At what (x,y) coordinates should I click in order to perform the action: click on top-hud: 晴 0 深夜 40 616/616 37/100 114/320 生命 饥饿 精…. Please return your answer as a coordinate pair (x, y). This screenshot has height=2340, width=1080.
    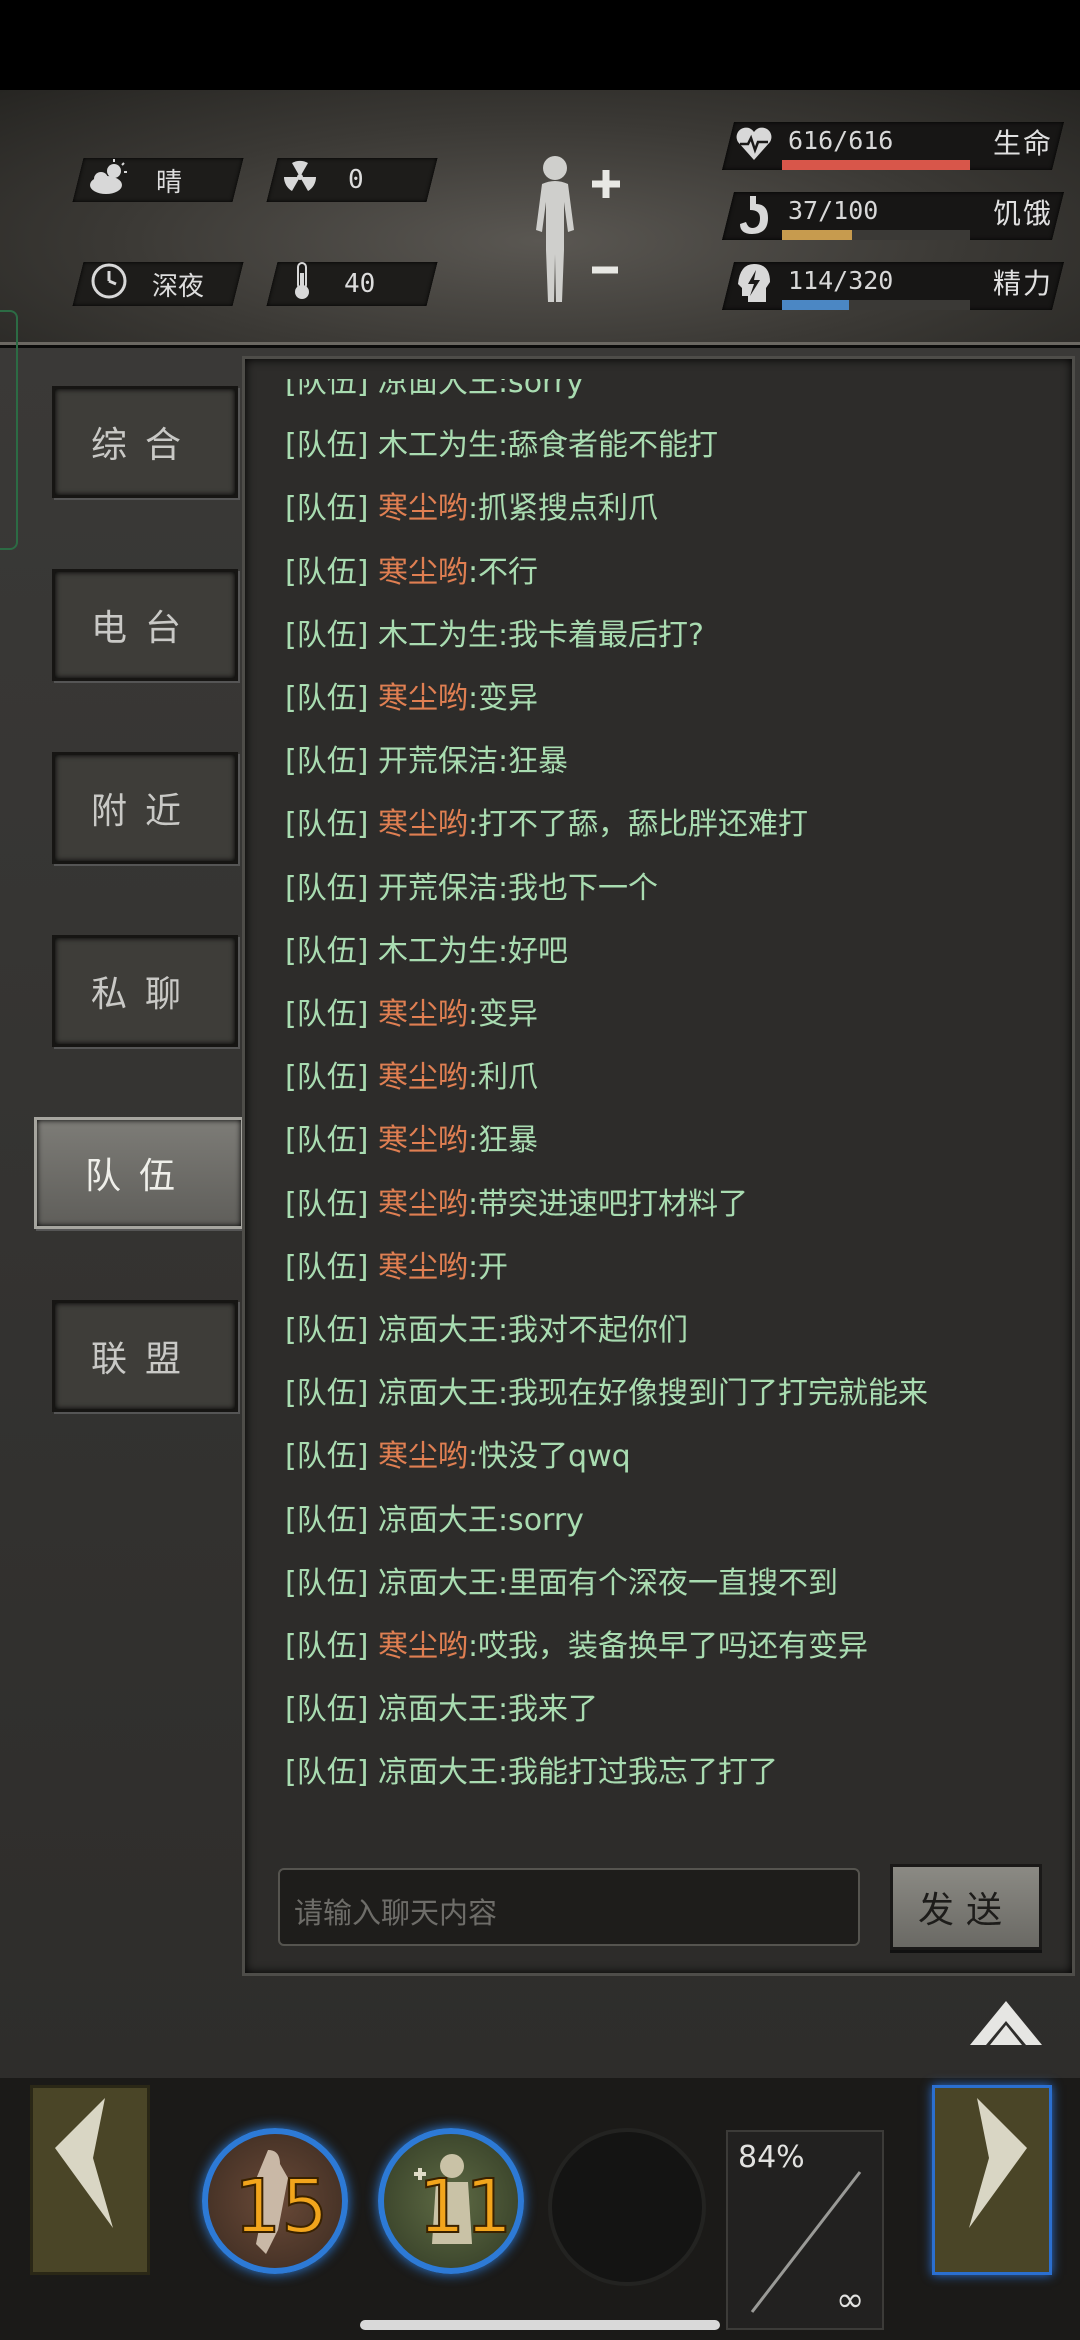
    Looking at the image, I should click on (540, 217).